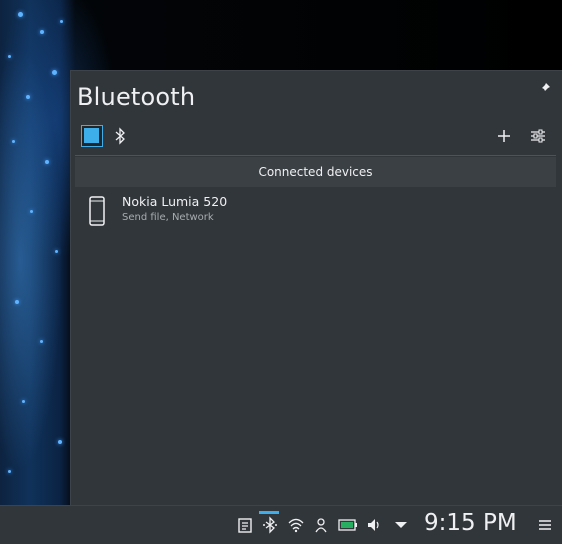  Describe the element at coordinates (545, 525) in the screenshot. I see `menu-icon` at that location.